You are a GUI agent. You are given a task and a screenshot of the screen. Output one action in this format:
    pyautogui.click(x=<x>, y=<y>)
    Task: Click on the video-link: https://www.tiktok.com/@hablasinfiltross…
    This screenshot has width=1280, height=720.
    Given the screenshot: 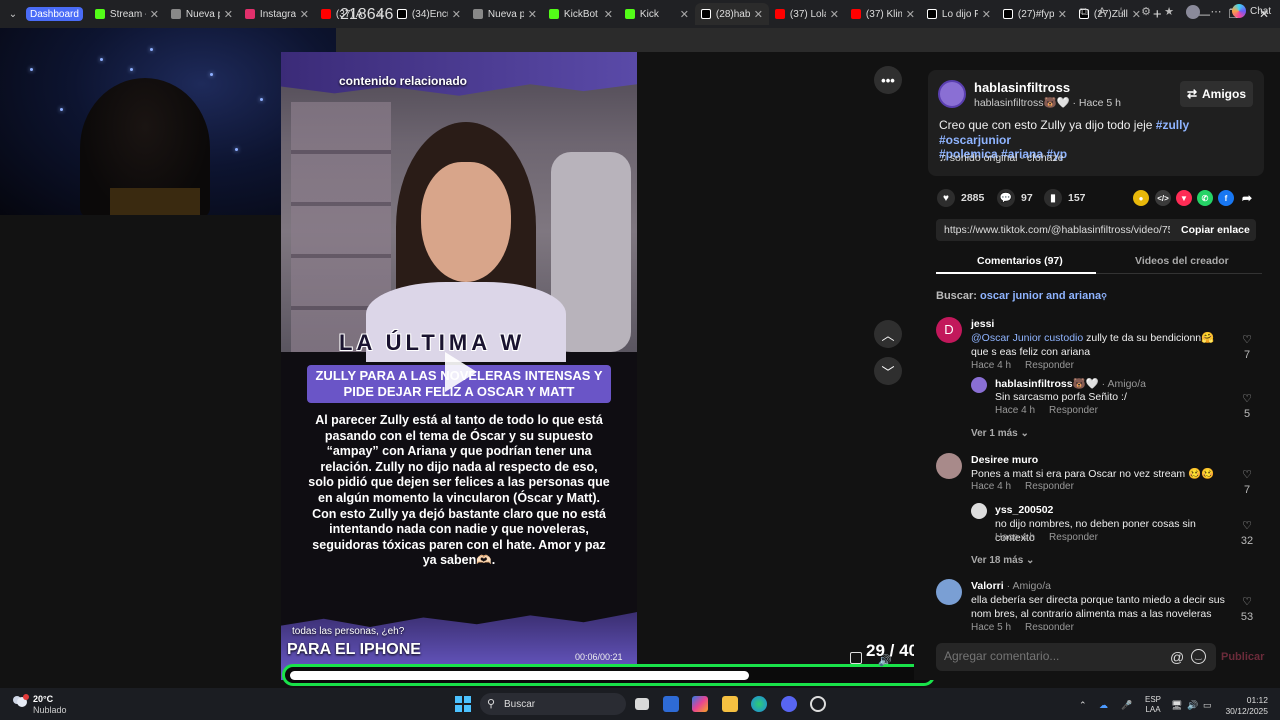 What is the action you would take?
    pyautogui.click(x=1057, y=230)
    